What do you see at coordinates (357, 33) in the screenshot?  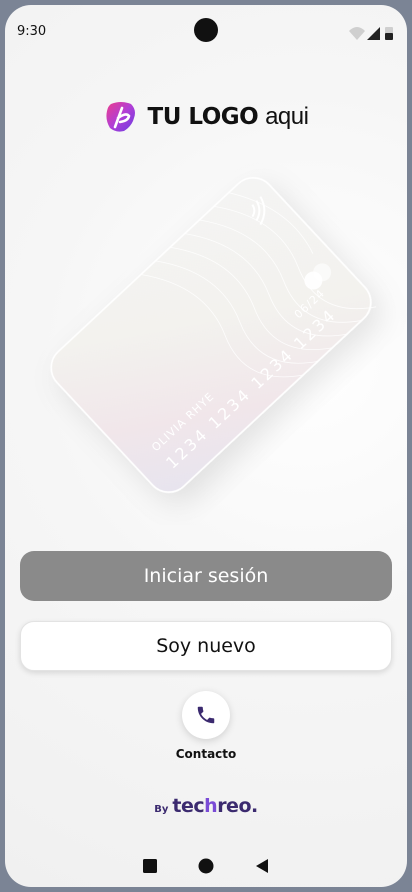 I see `wifi-icon` at bounding box center [357, 33].